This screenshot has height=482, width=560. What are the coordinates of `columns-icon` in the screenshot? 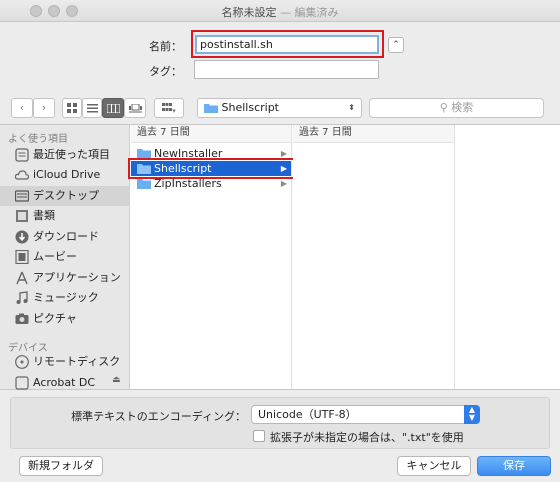 It's located at (113, 108).